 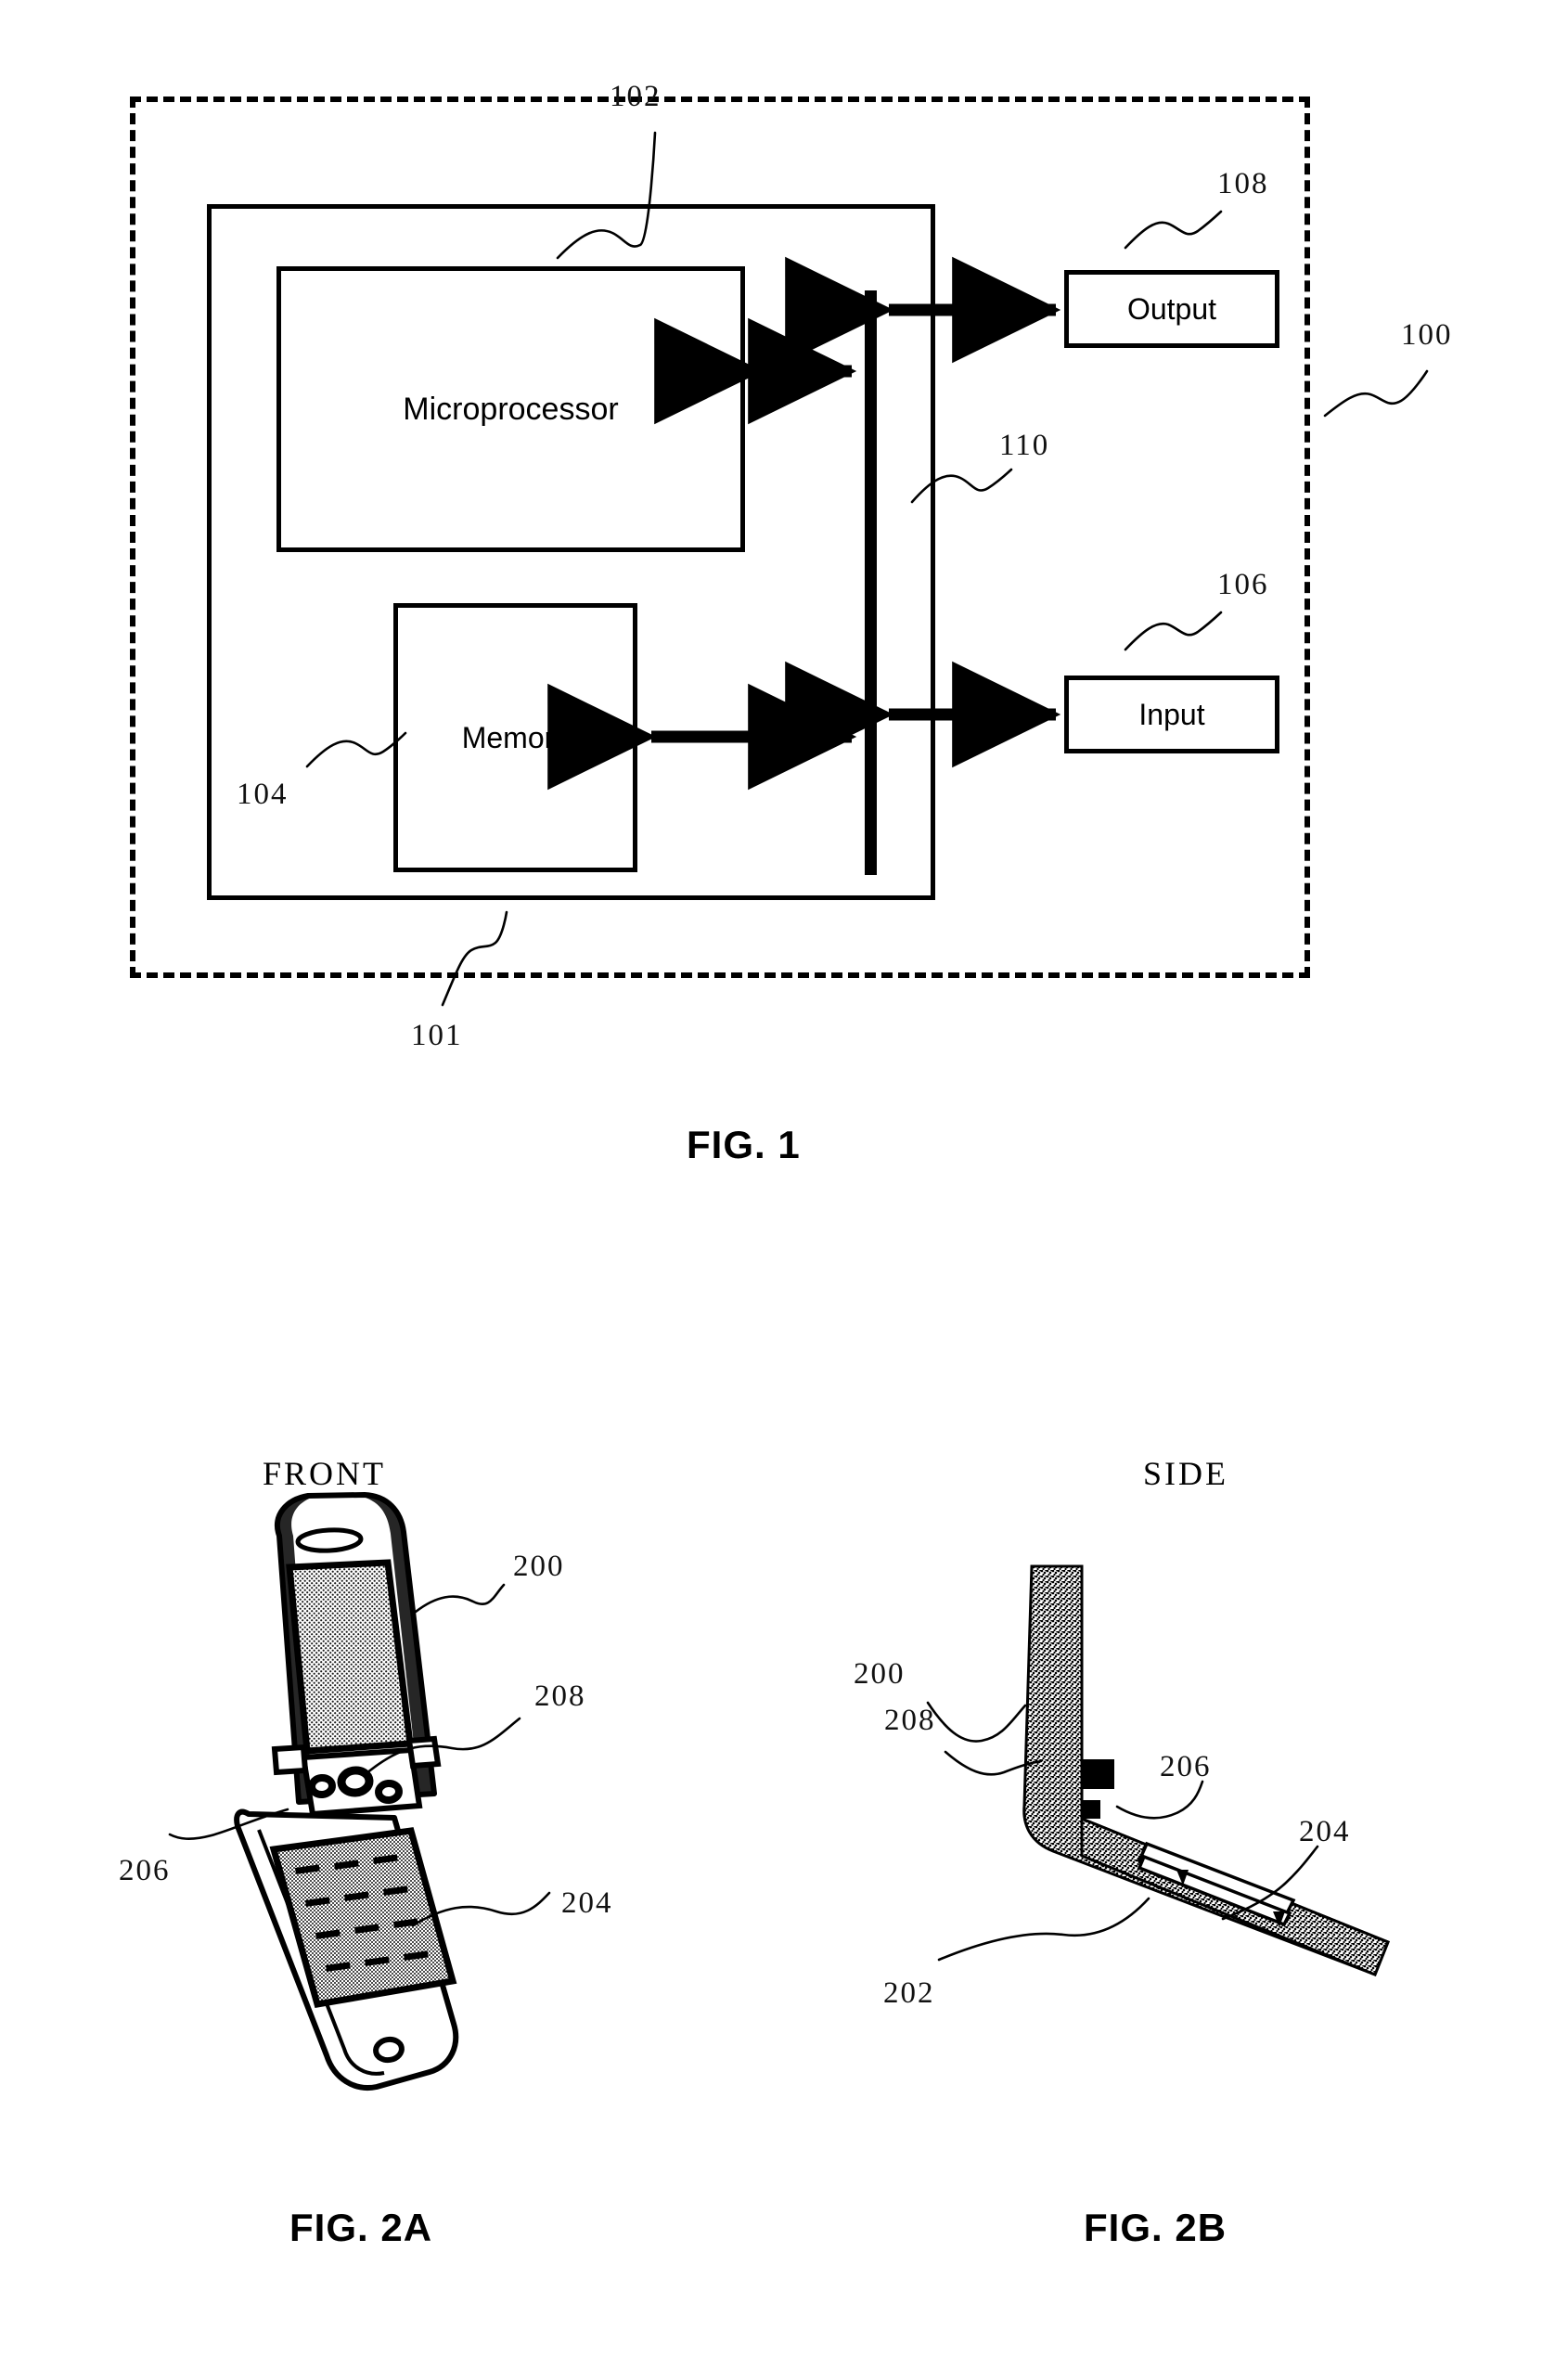 I want to click on memory-label: Memory, so click(x=515, y=737).